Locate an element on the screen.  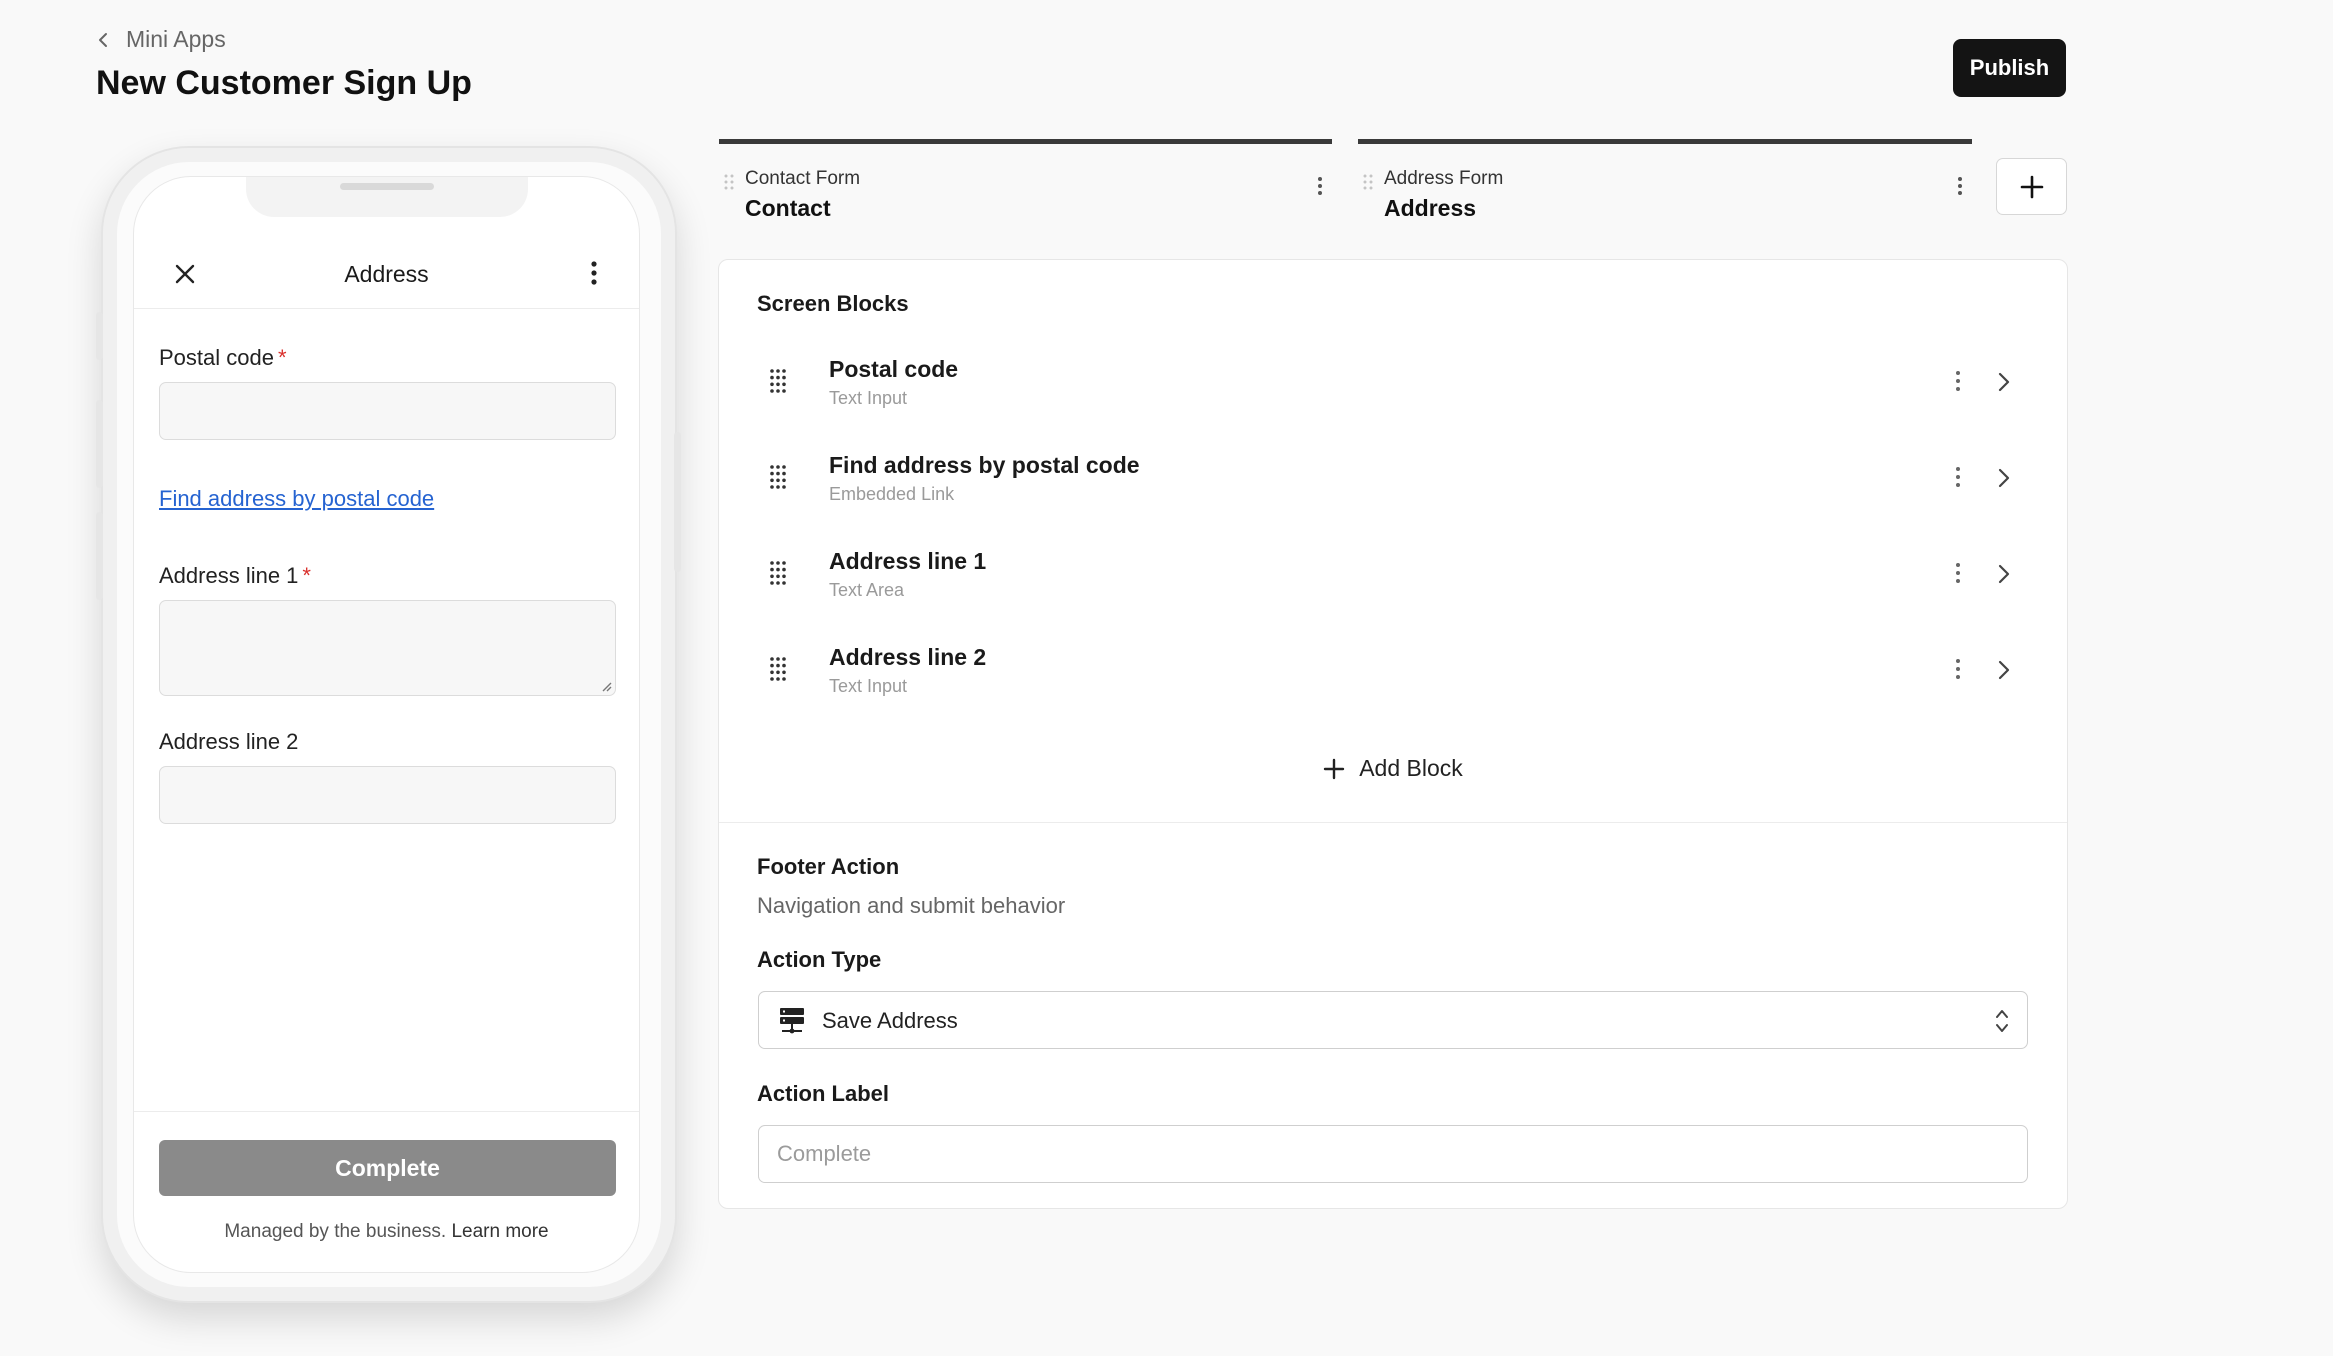
add-block-label: Add Block is located at coordinates (1411, 768).